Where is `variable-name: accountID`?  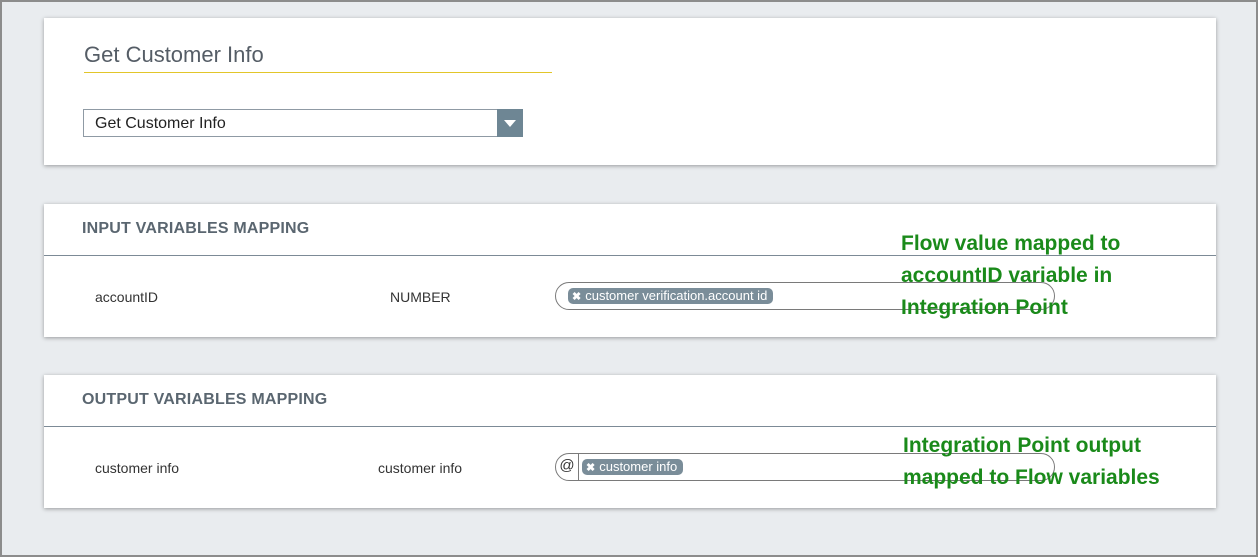
variable-name: accountID is located at coordinates (127, 297).